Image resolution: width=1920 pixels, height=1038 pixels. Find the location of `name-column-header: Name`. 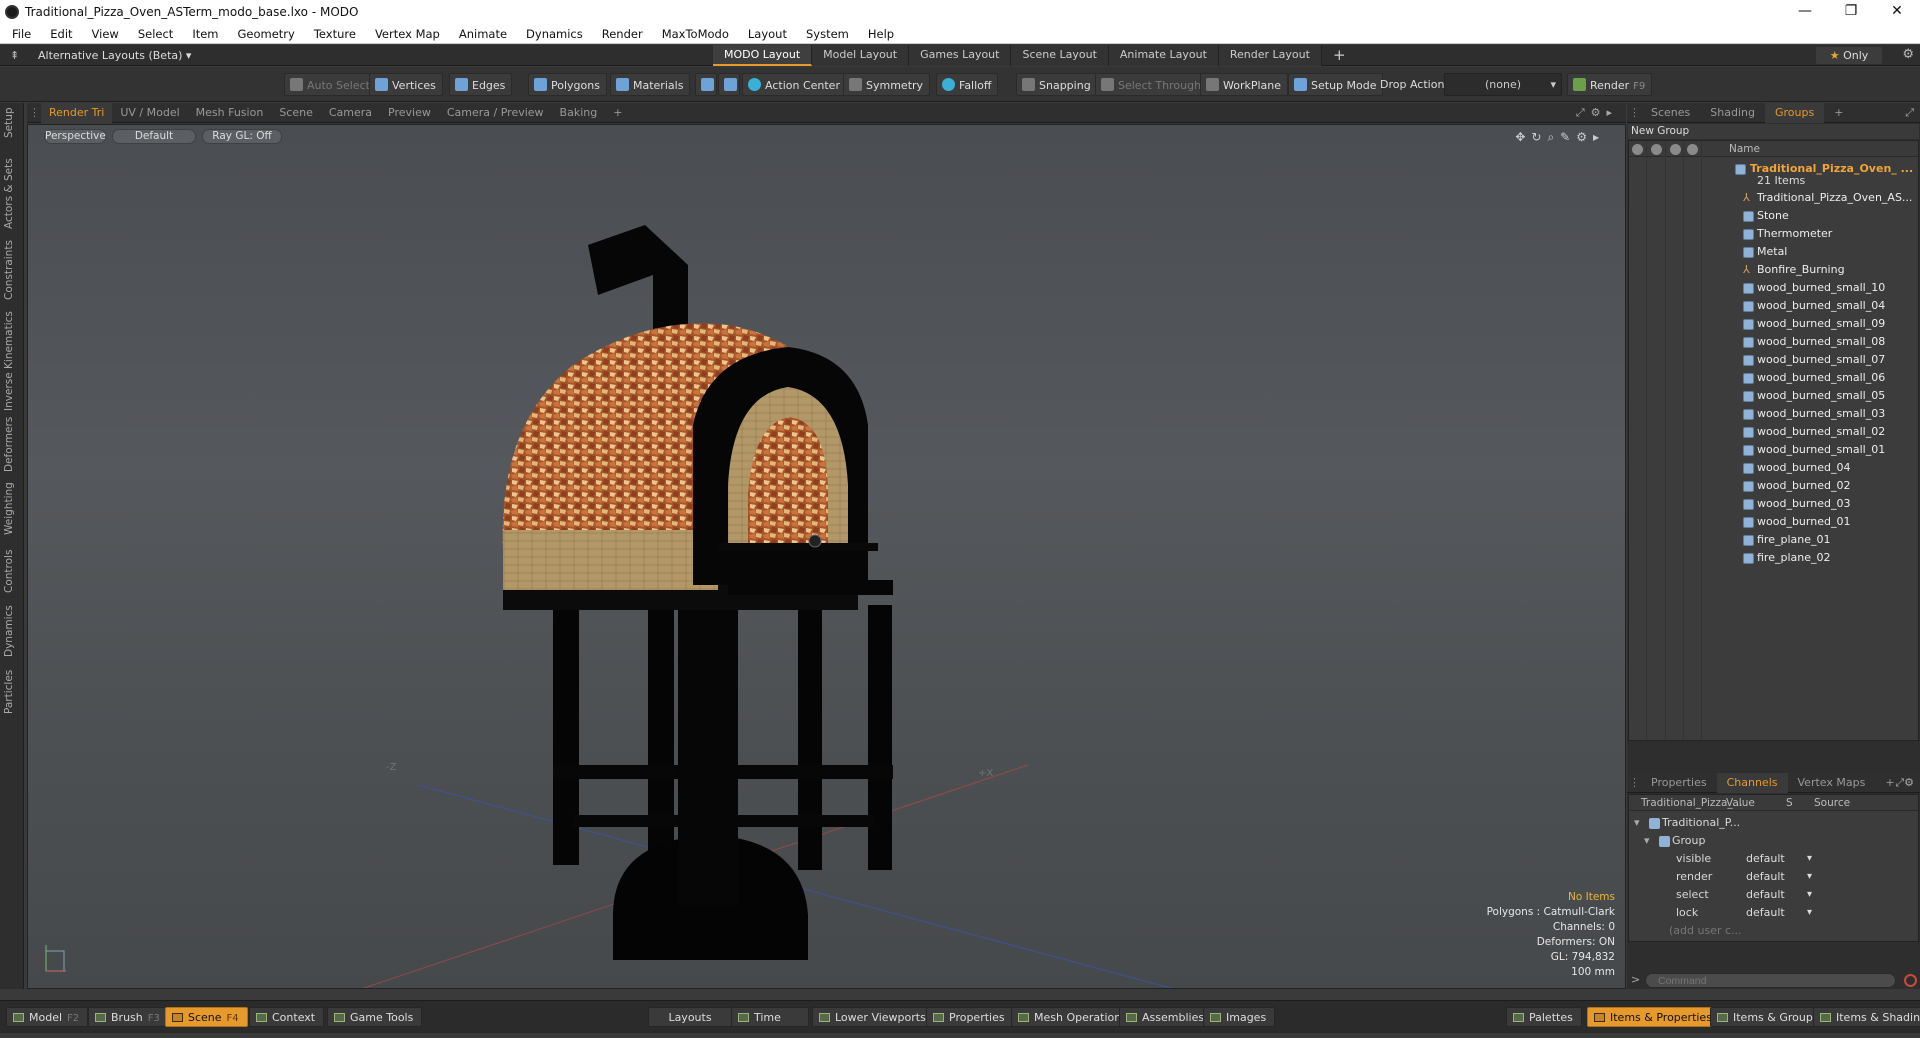

name-column-header: Name is located at coordinates (1744, 149).